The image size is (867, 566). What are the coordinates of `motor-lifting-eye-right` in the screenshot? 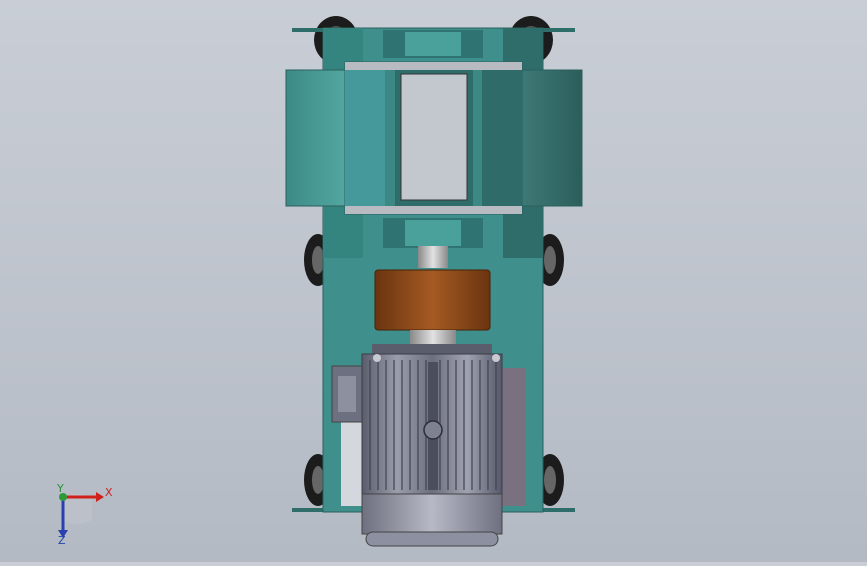 It's located at (496, 358).